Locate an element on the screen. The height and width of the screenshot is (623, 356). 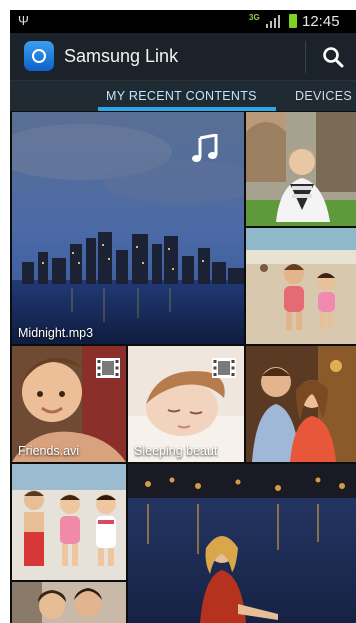
tab-bar: MY RECENT CONTENTS DEVICES is located at coordinates (183, 96).